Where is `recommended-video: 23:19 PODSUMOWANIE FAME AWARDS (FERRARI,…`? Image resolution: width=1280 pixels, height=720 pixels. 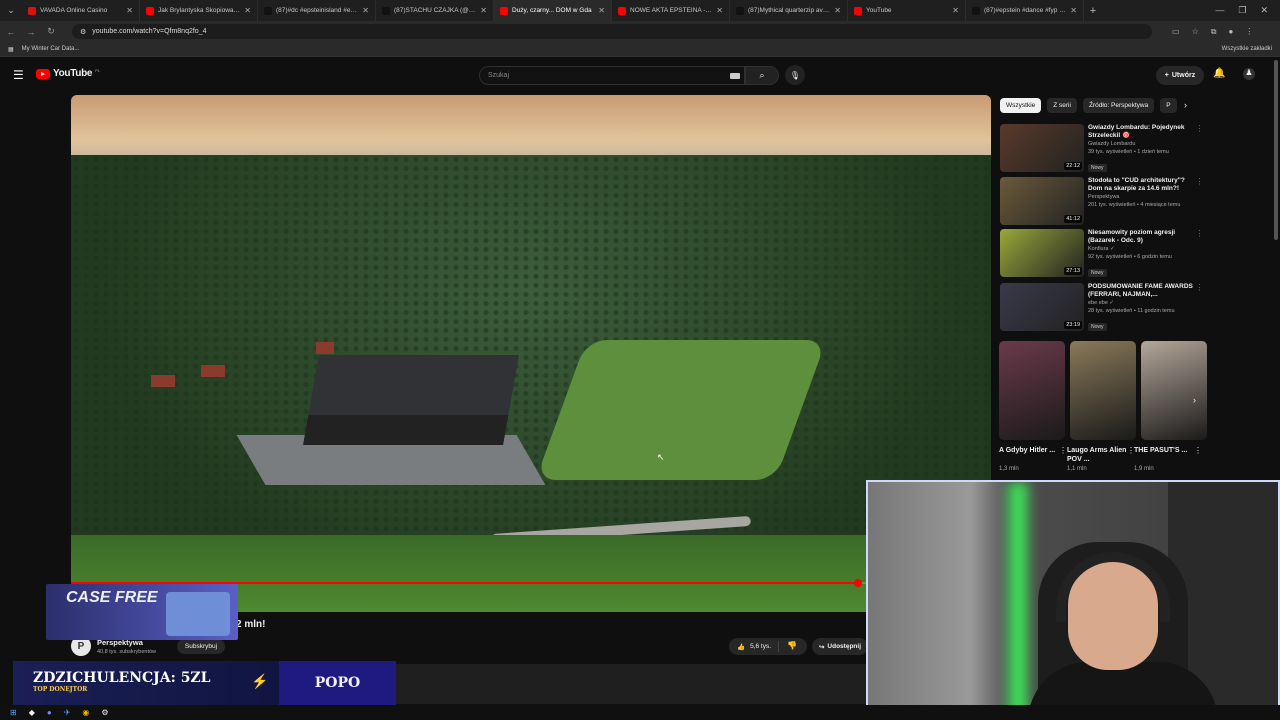
recommended-video: 23:19 PODSUMOWANIE FAME AWARDS (FERRARI,… is located at coordinates (1100, 308).